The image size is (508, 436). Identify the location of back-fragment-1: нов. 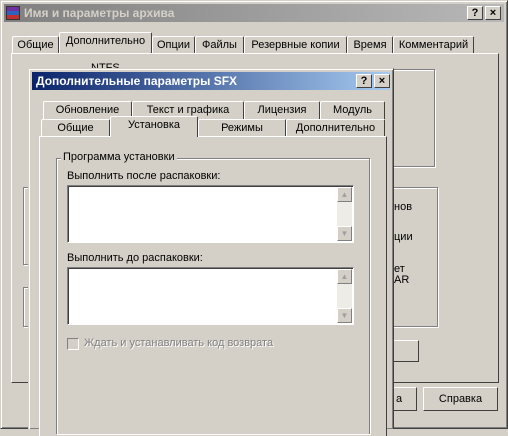
(403, 207).